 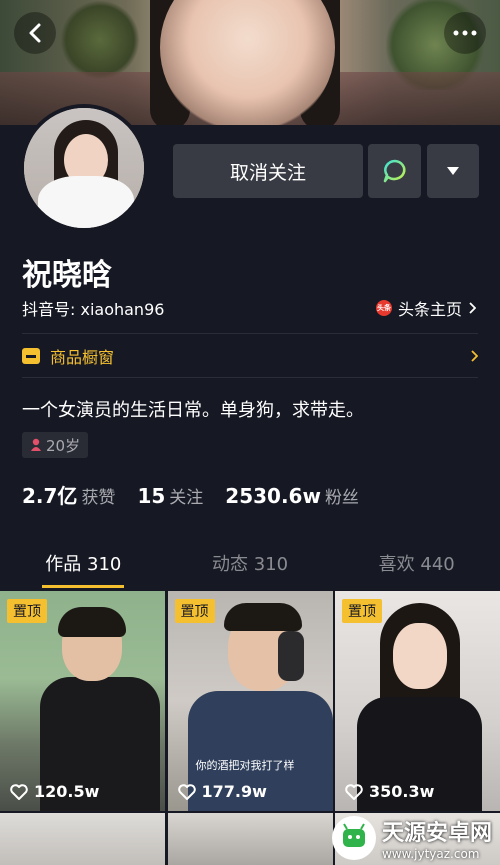 What do you see at coordinates (186, 498) in the screenshot?
I see `stat-label: 关注` at bounding box center [186, 498].